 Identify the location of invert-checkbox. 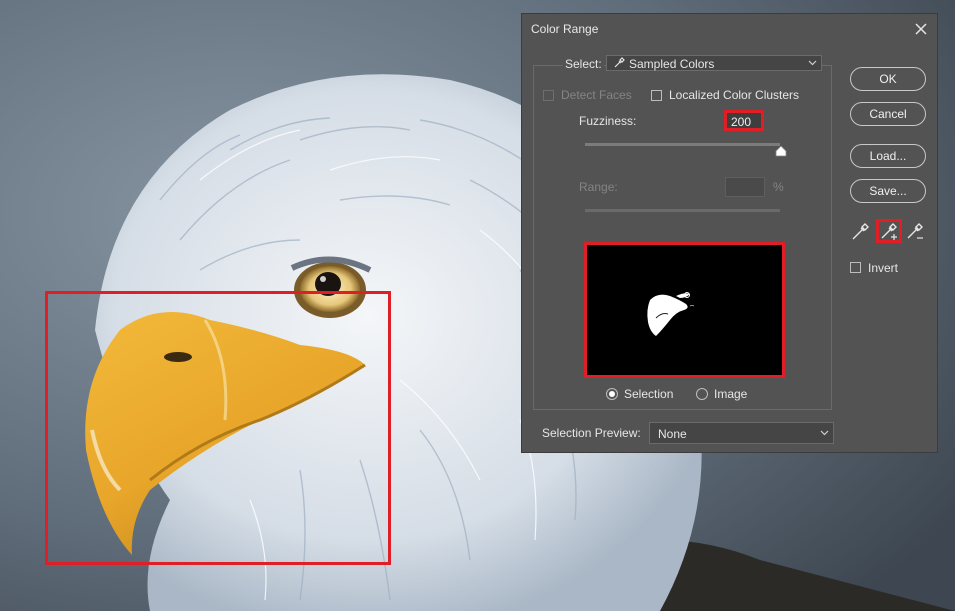
(855, 267).